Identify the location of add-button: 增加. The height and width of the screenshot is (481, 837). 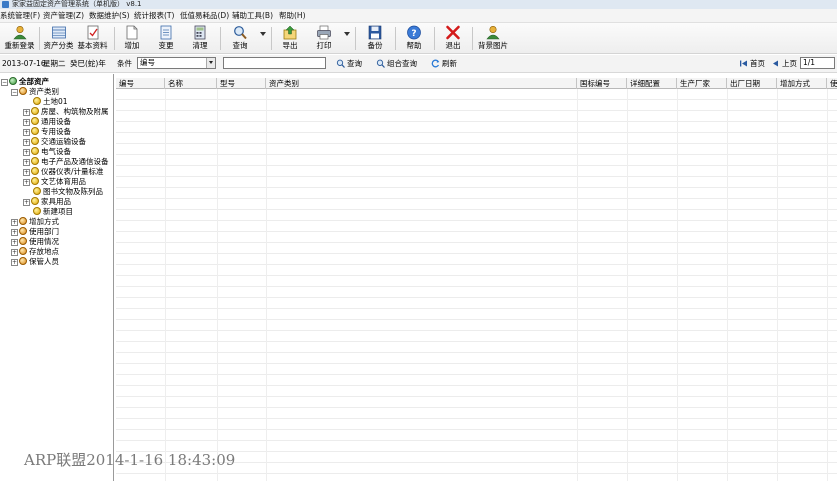
(132, 38).